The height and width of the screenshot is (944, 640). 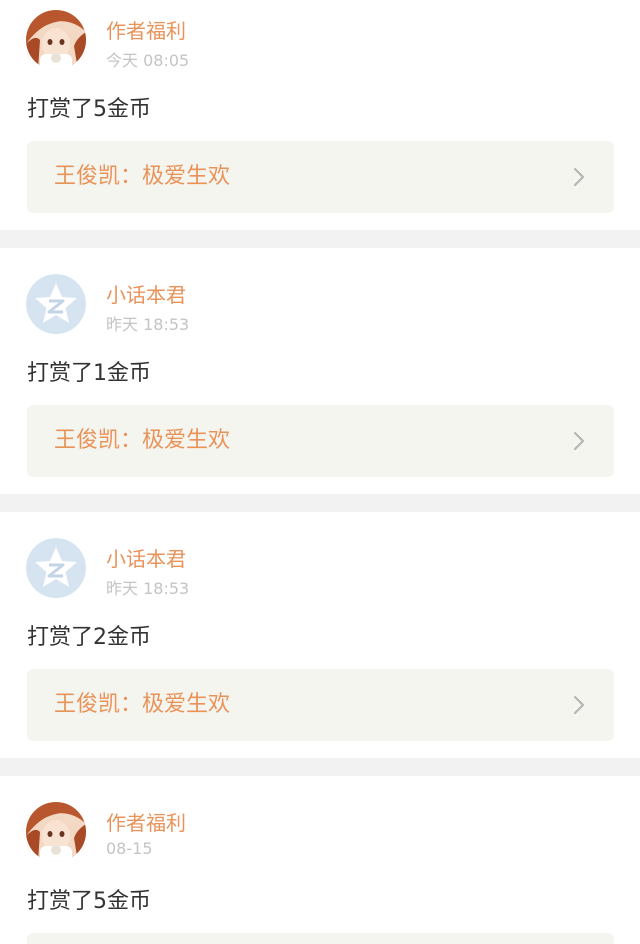 I want to click on reward-action-text: 打赏了1金币, so click(x=89, y=373).